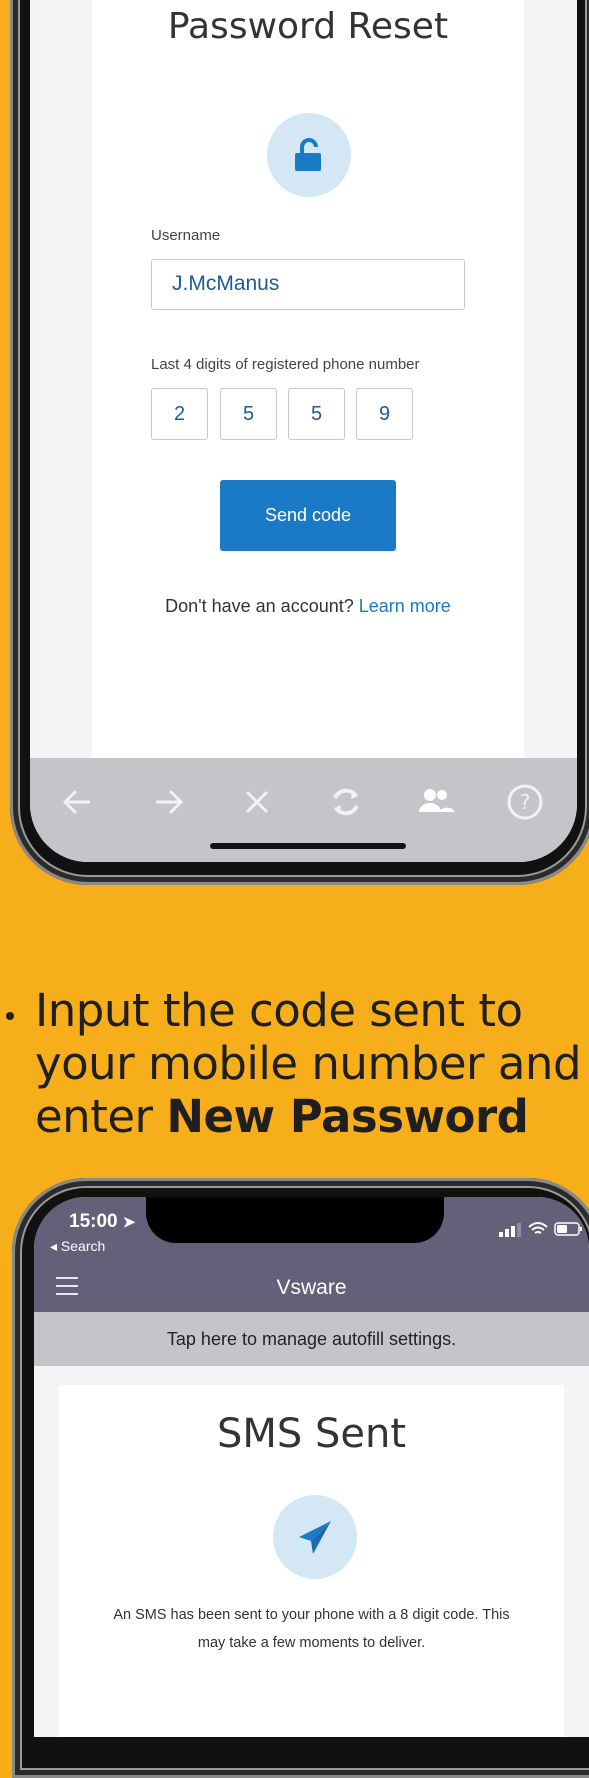 The image size is (589, 1778). I want to click on help-icon: ?, so click(525, 802).